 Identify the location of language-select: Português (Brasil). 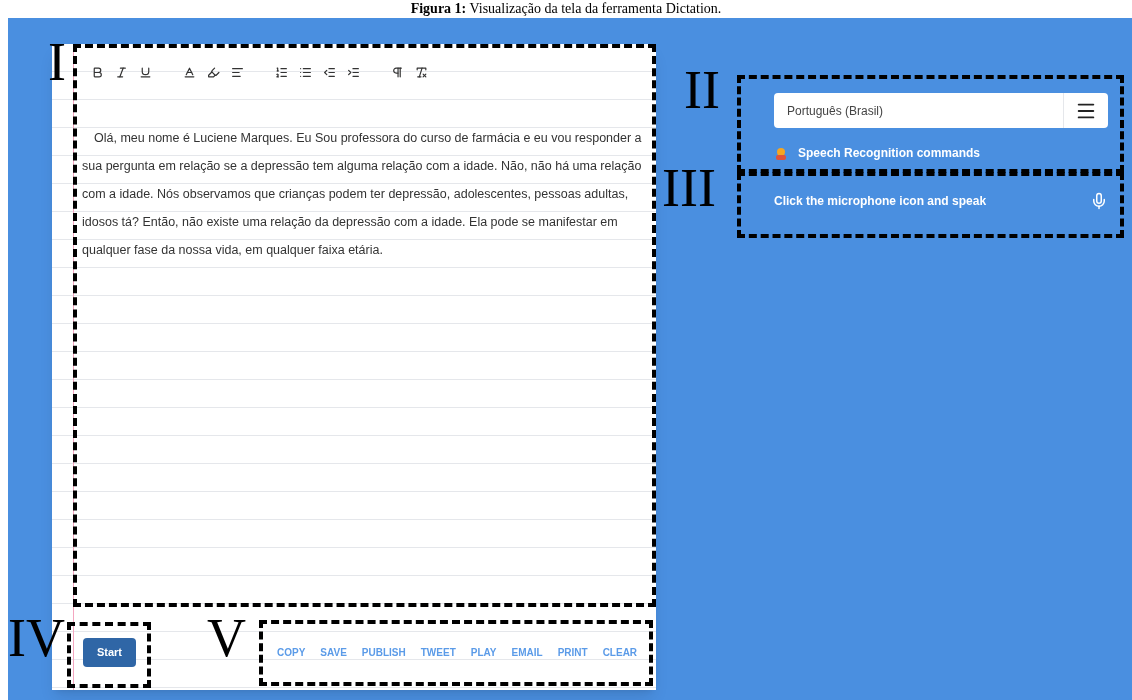
(941, 110).